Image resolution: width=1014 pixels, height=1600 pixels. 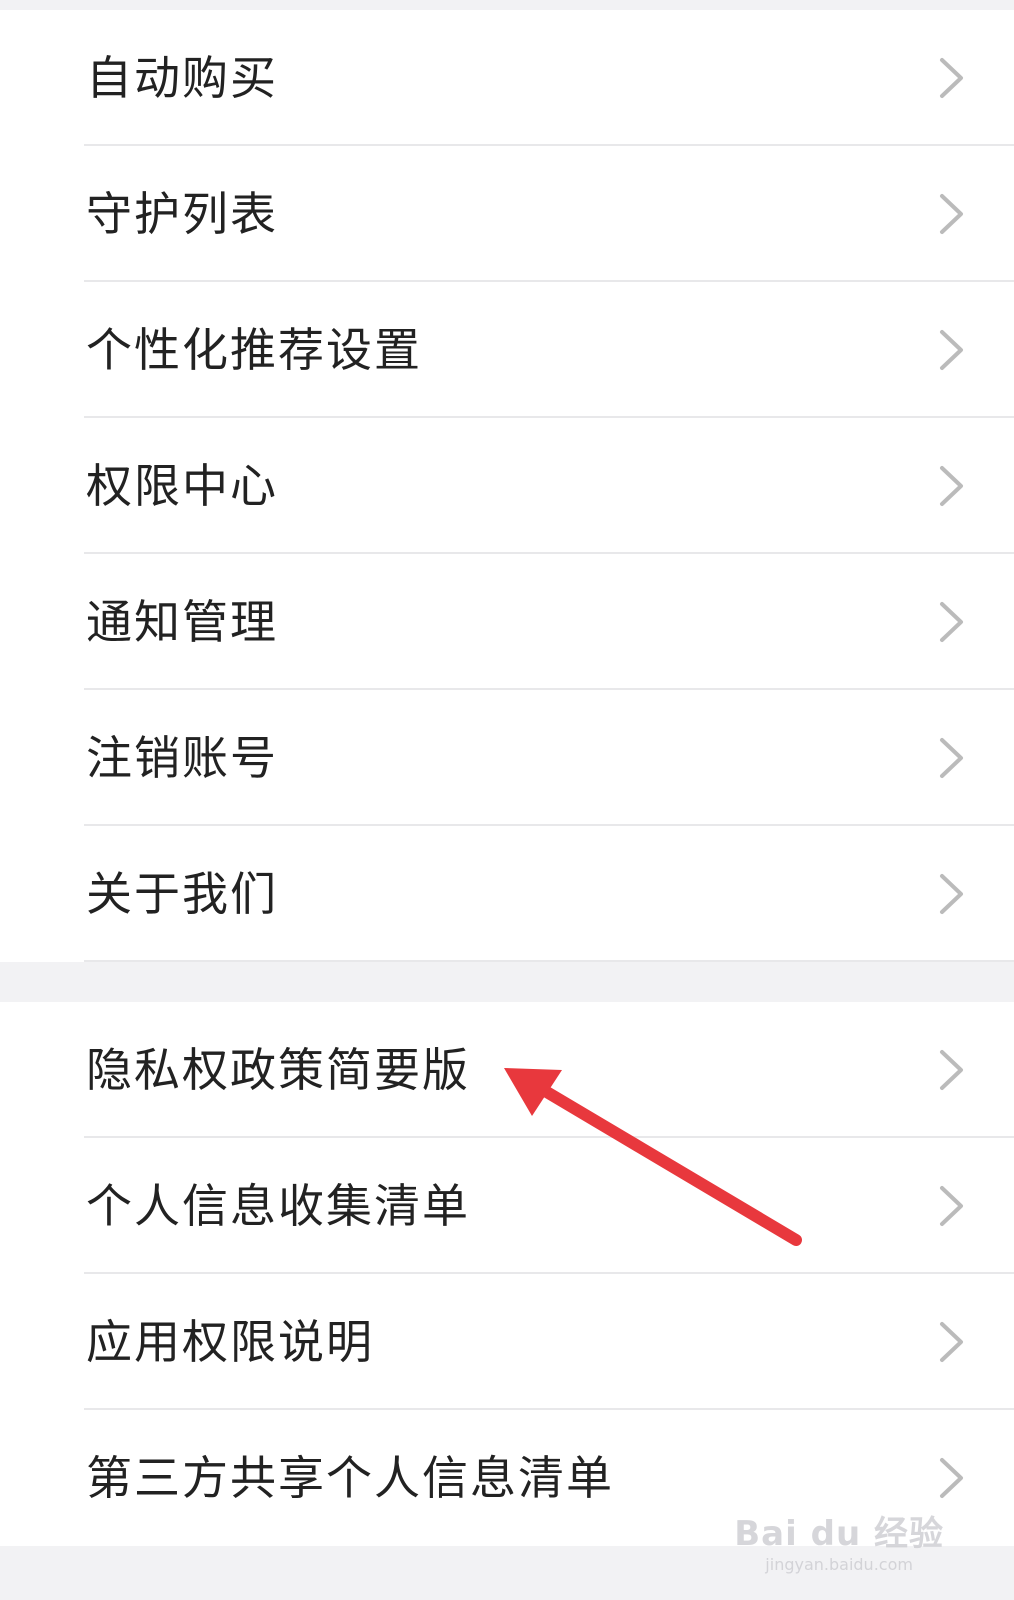 I want to click on settings-item-label: 应用权限说明, so click(x=230, y=1342).